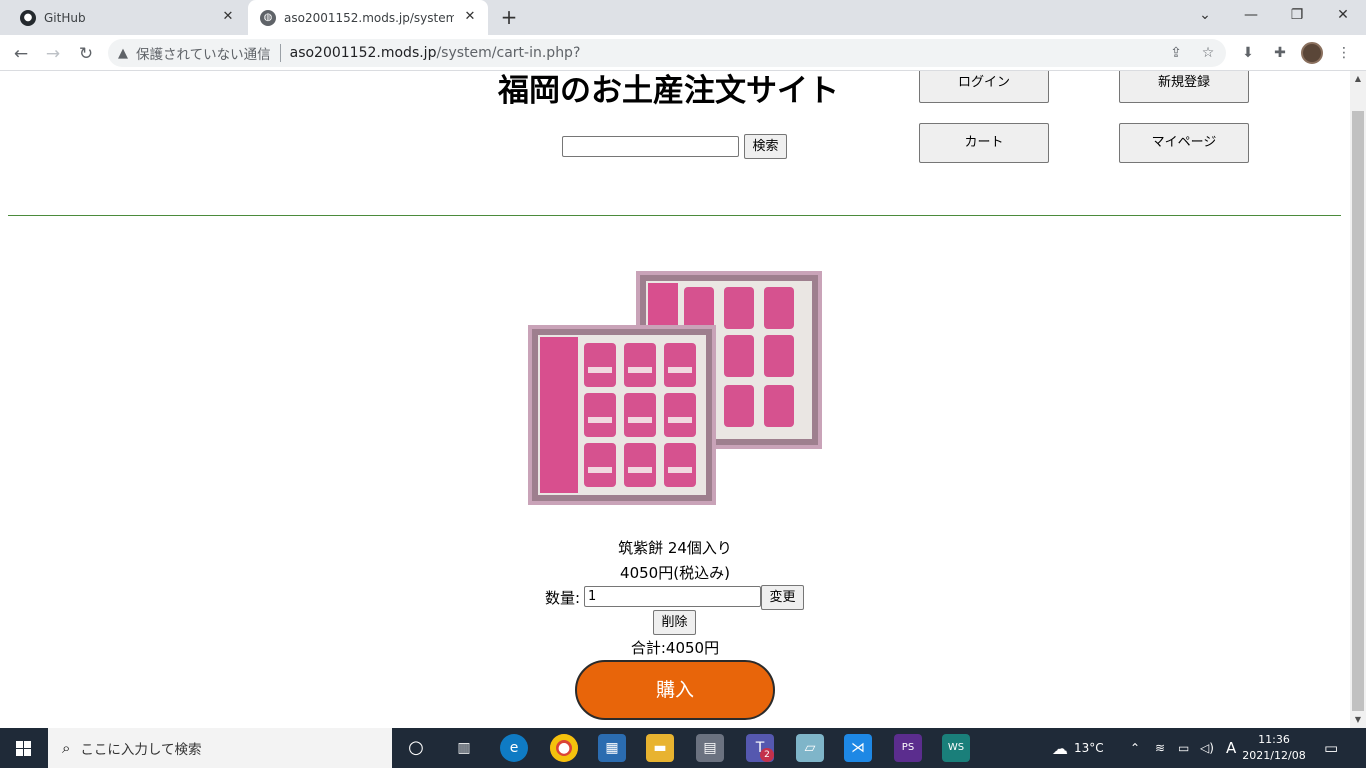 Image resolution: width=1366 pixels, height=768 pixels. What do you see at coordinates (1183, 748) in the screenshot?
I see `battery-icon: ▭` at bounding box center [1183, 748].